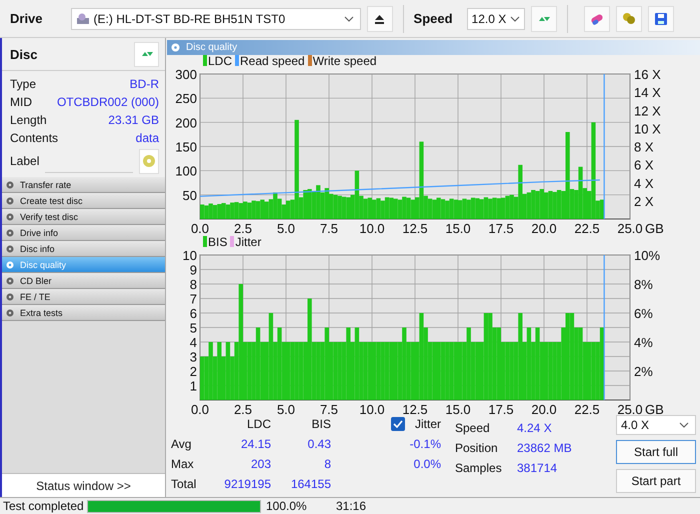 This screenshot has height=514, width=700. I want to click on axis-label: 12 X, so click(647, 110).